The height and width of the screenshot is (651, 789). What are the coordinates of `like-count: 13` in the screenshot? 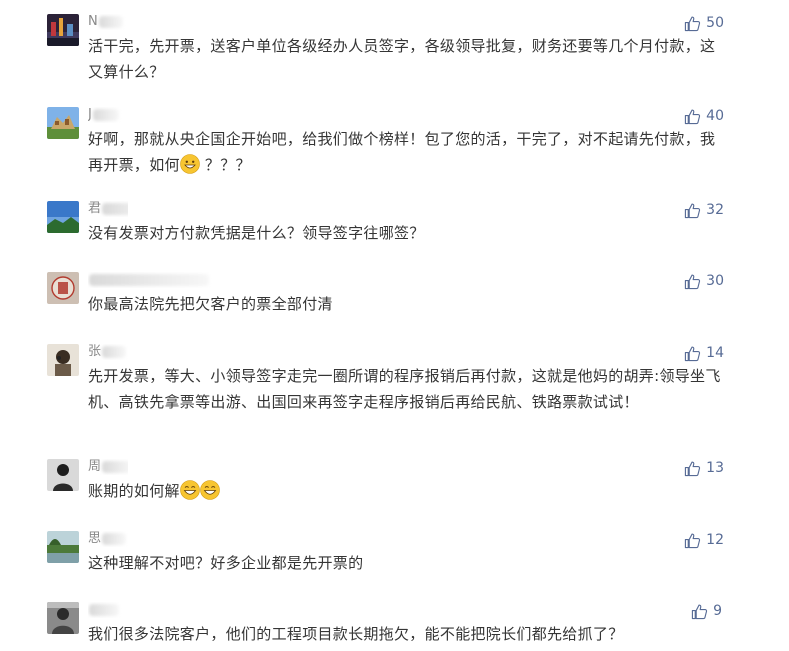 It's located at (715, 468).